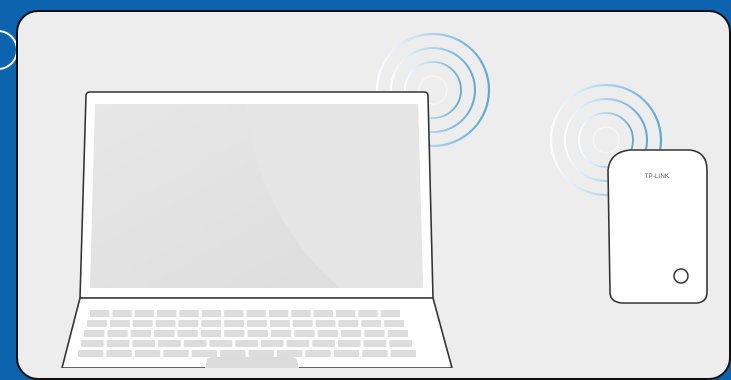 The height and width of the screenshot is (380, 731). Describe the element at coordinates (657, 226) in the screenshot. I see `range-extender-icon: TP-LINK` at that location.